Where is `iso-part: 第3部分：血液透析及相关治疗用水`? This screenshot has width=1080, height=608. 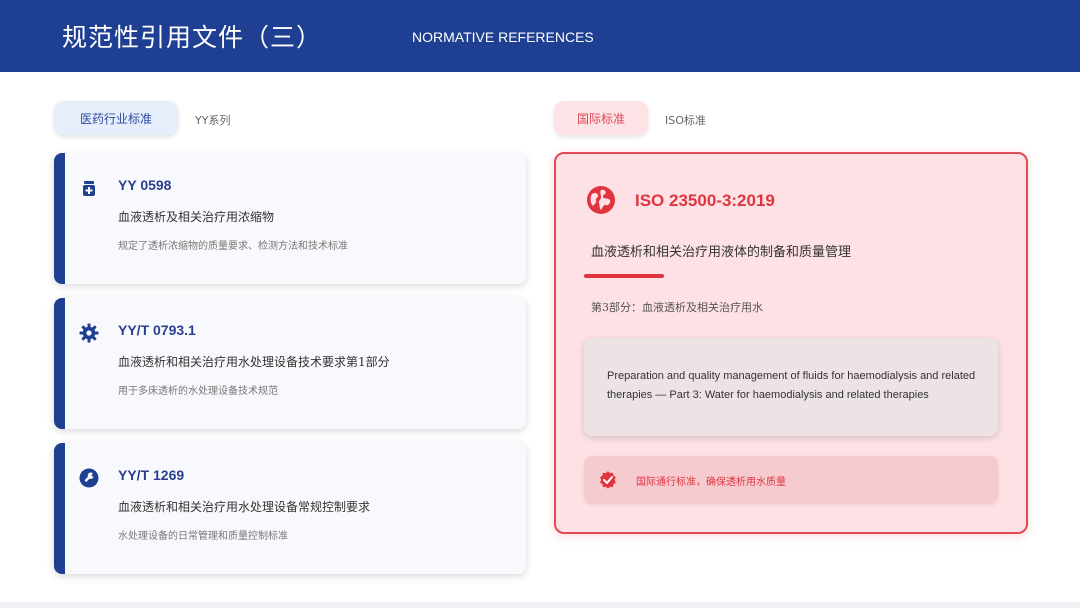 iso-part: 第3部分：血液透析及相关治疗用水 is located at coordinates (677, 307).